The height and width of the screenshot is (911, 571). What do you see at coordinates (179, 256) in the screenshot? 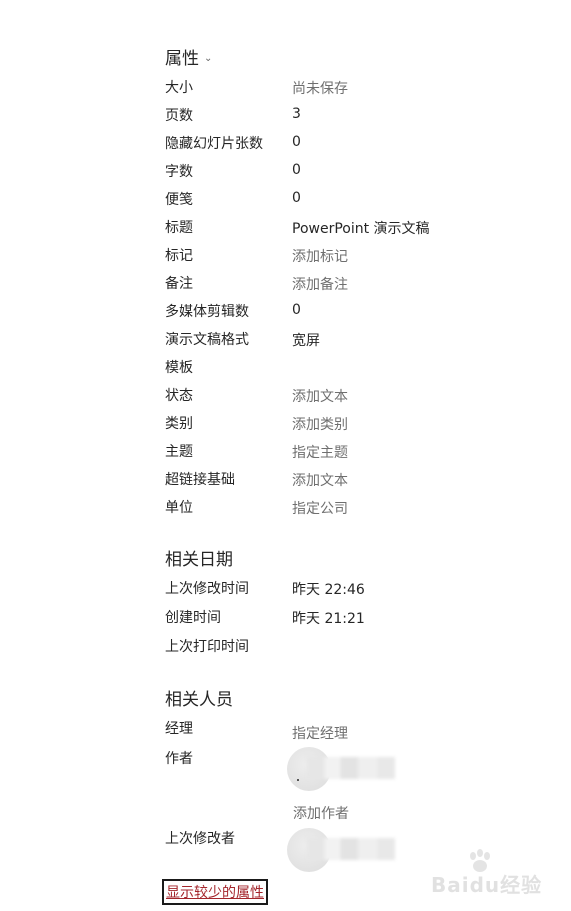
I see `prop-label: 标记` at bounding box center [179, 256].